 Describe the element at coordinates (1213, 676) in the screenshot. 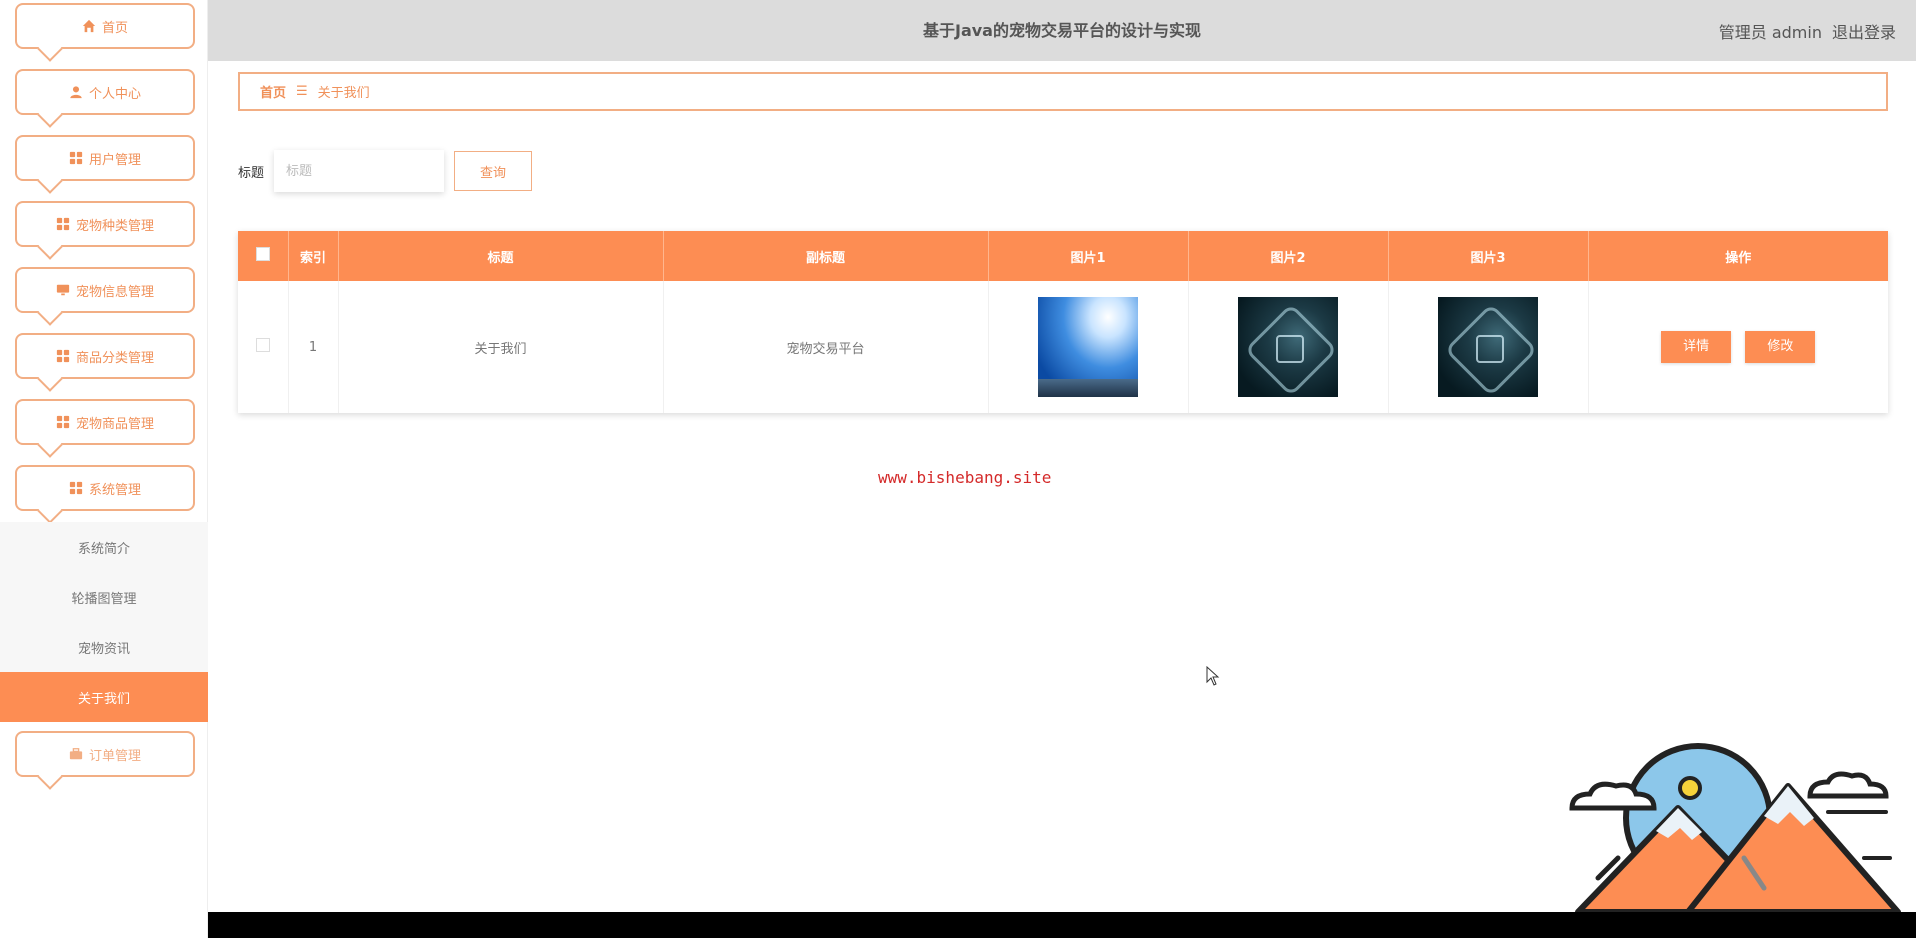

I see `mouse-cursor-icon` at that location.